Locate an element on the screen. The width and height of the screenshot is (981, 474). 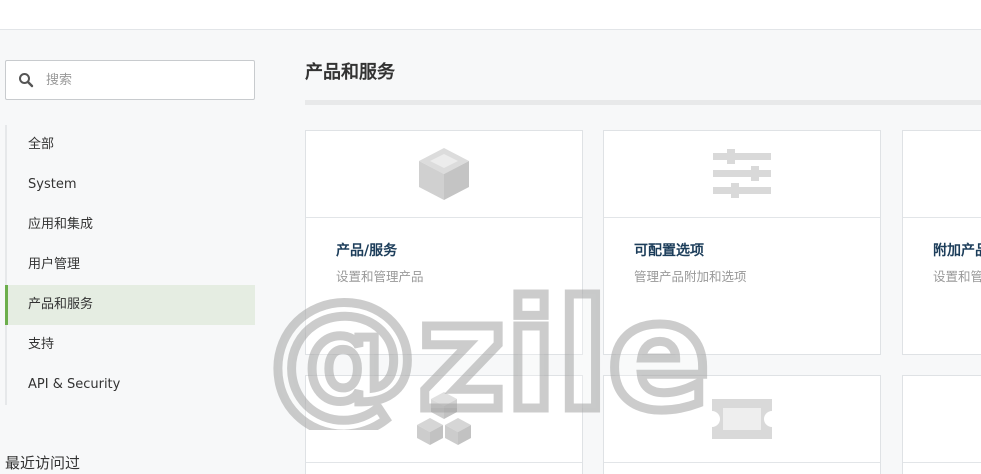
card-title: 可配置选项 is located at coordinates (669, 251).